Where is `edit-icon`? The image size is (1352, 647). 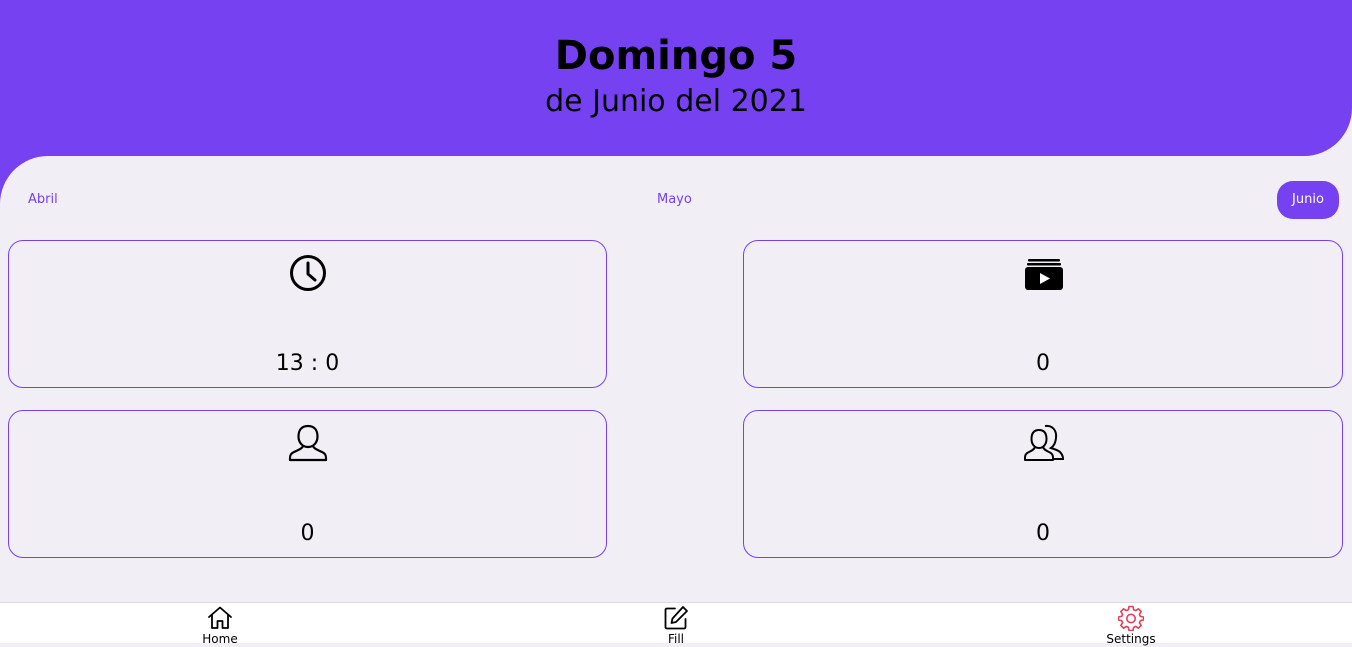 edit-icon is located at coordinates (676, 618).